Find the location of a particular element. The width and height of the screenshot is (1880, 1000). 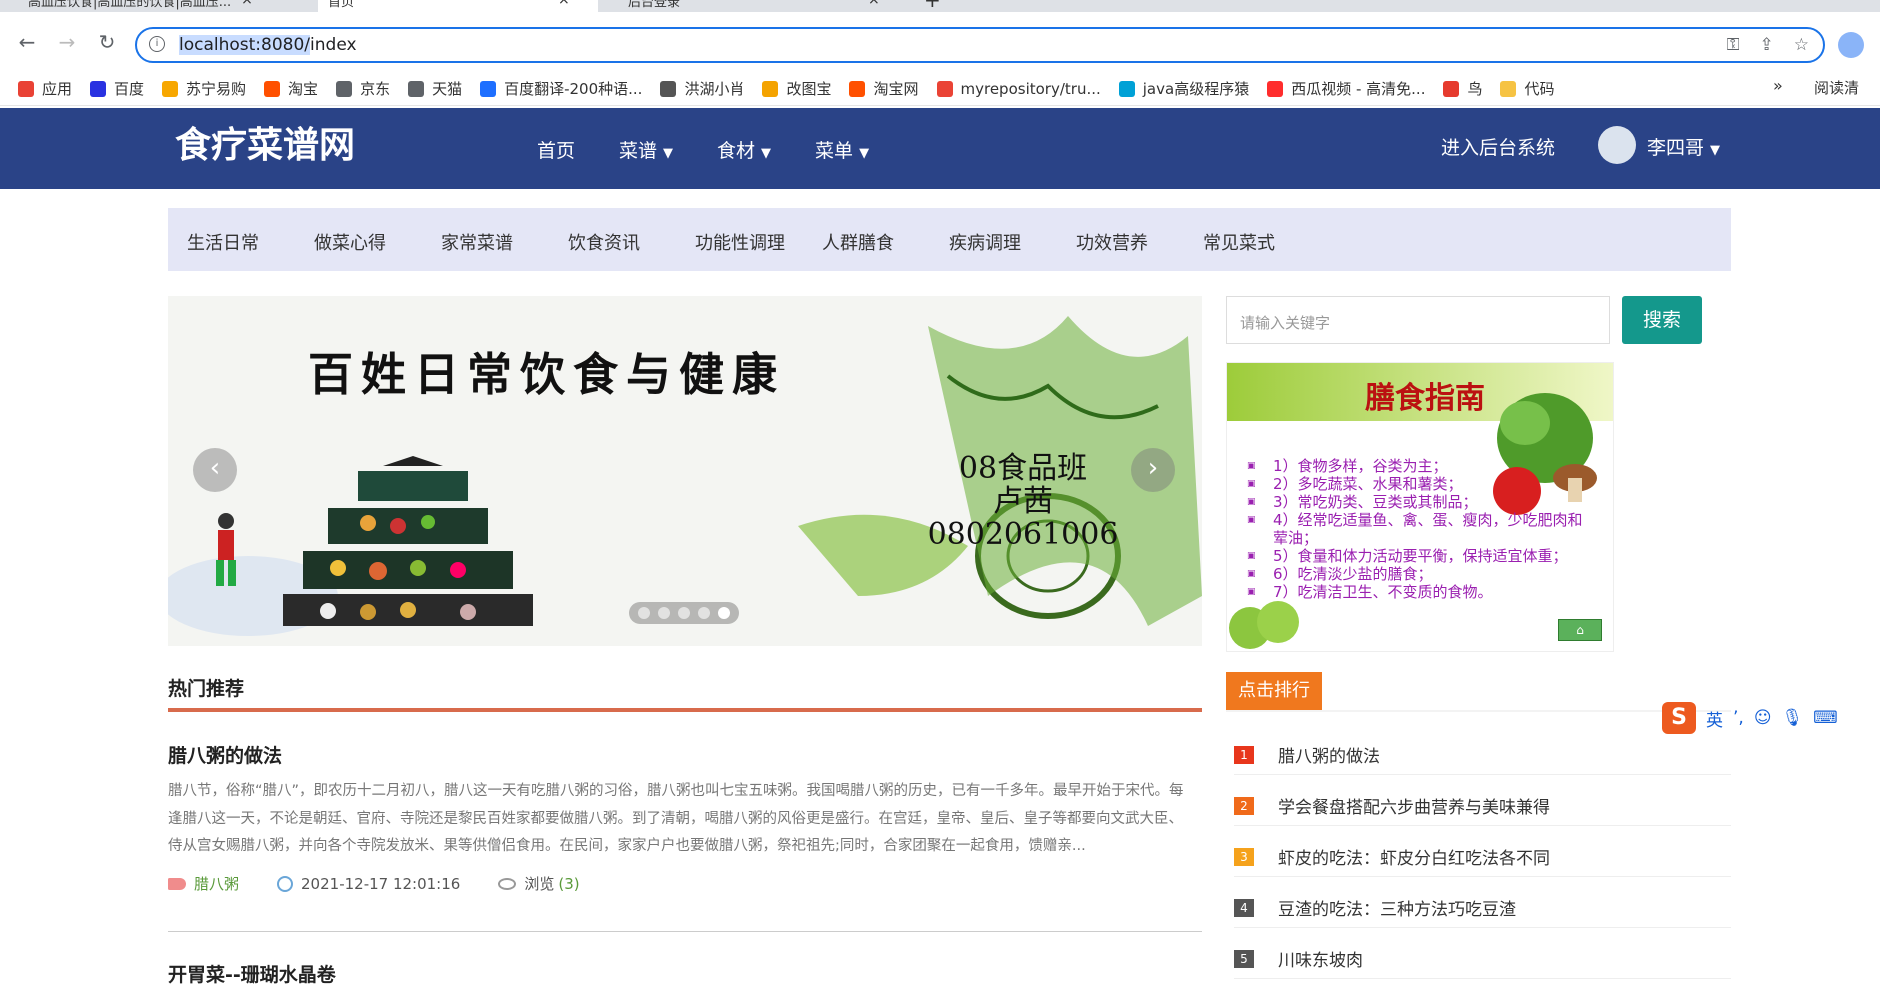

category-link: 疾病调理 is located at coordinates (985, 242).